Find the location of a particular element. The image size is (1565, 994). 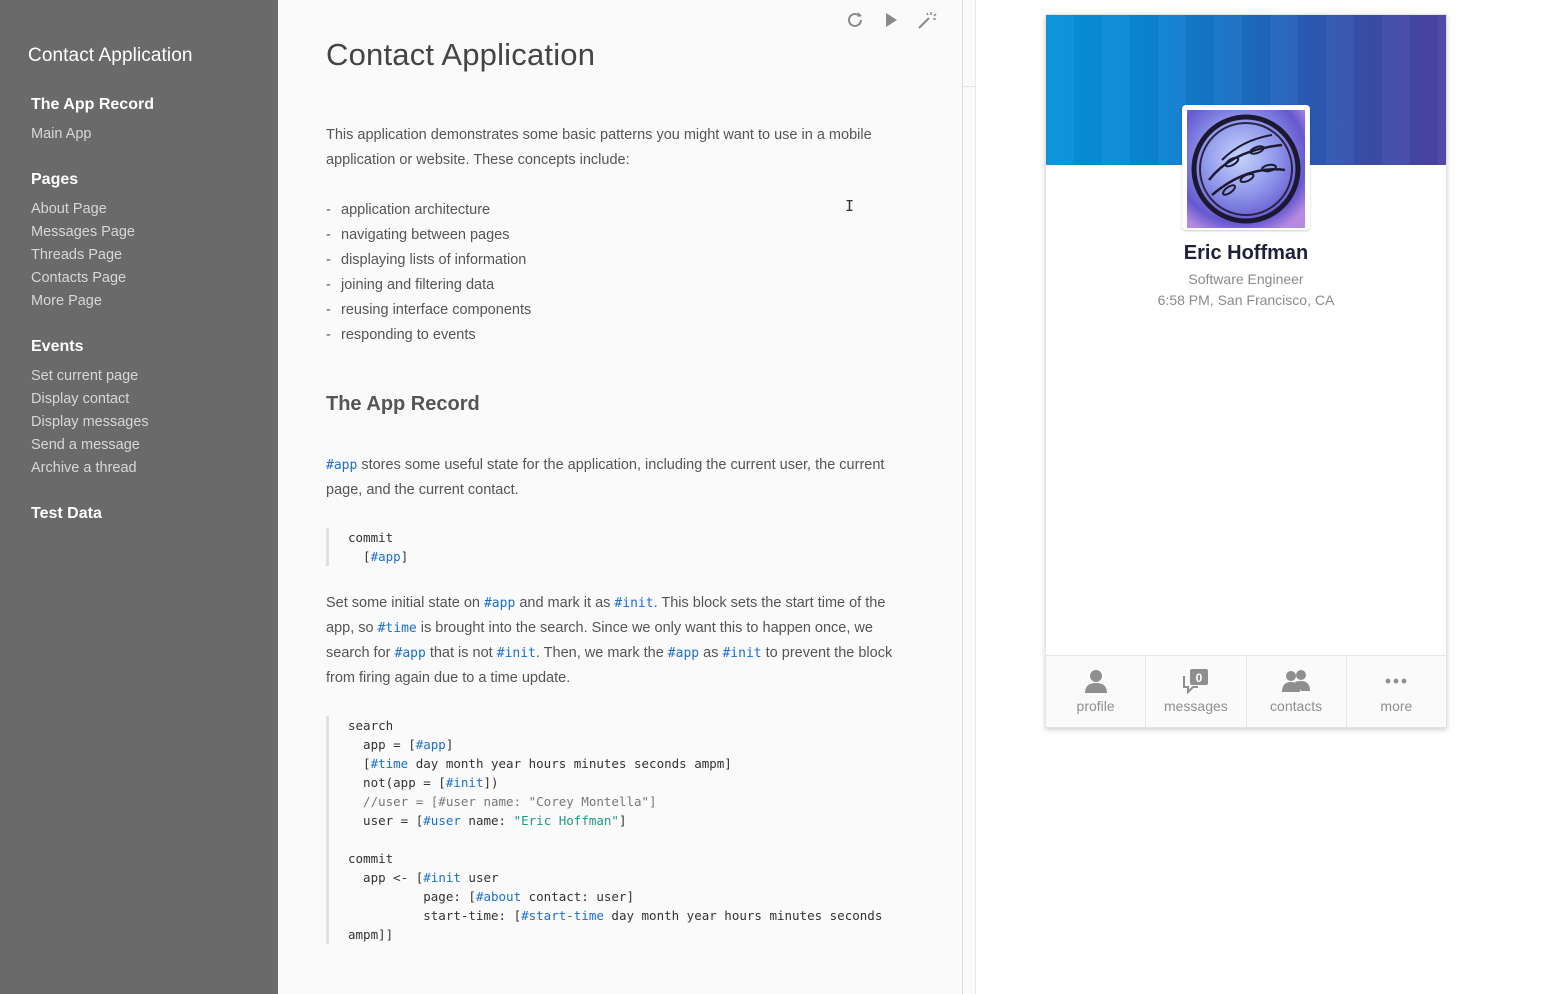

concept-text: displaying lists of information is located at coordinates (434, 260).